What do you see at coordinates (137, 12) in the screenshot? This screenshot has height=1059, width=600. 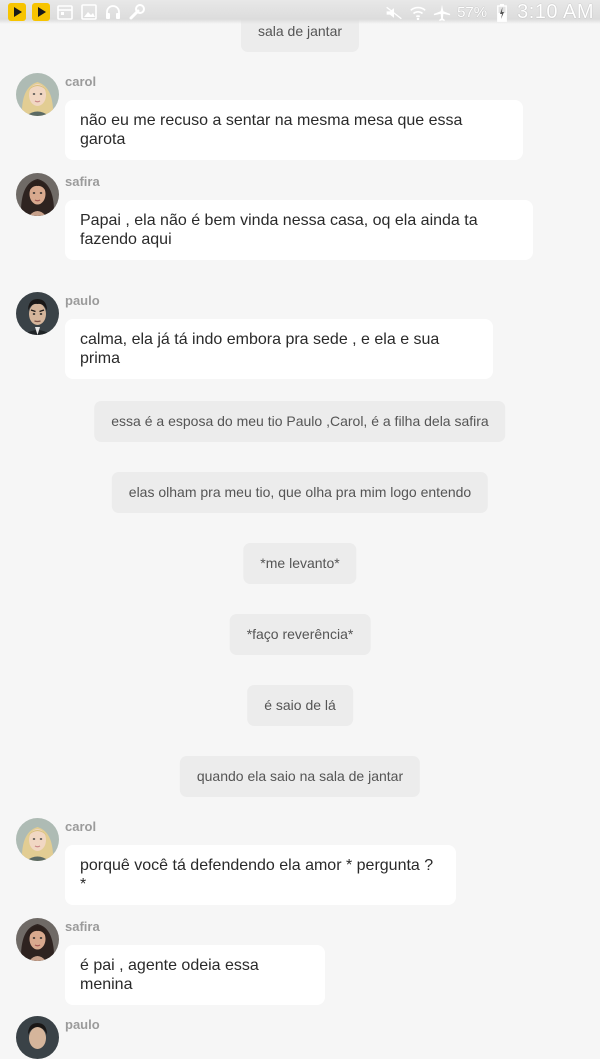 I see `wrench-icon` at bounding box center [137, 12].